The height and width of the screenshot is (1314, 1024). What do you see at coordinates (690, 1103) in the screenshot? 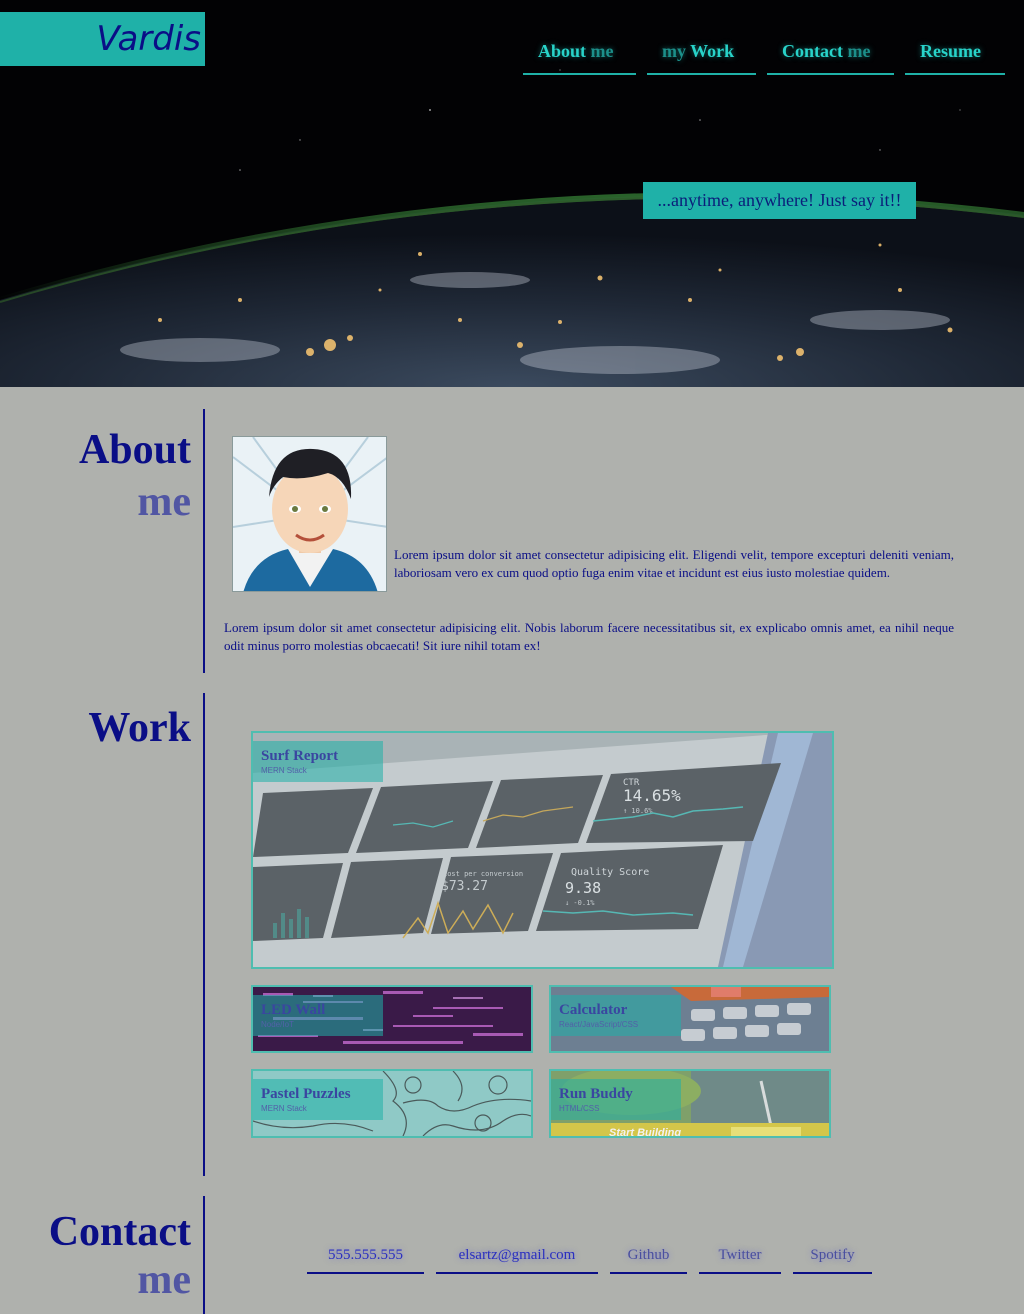
I see `project-card-run-buddy: Start Building Run Buddy HTML/CSS` at bounding box center [690, 1103].